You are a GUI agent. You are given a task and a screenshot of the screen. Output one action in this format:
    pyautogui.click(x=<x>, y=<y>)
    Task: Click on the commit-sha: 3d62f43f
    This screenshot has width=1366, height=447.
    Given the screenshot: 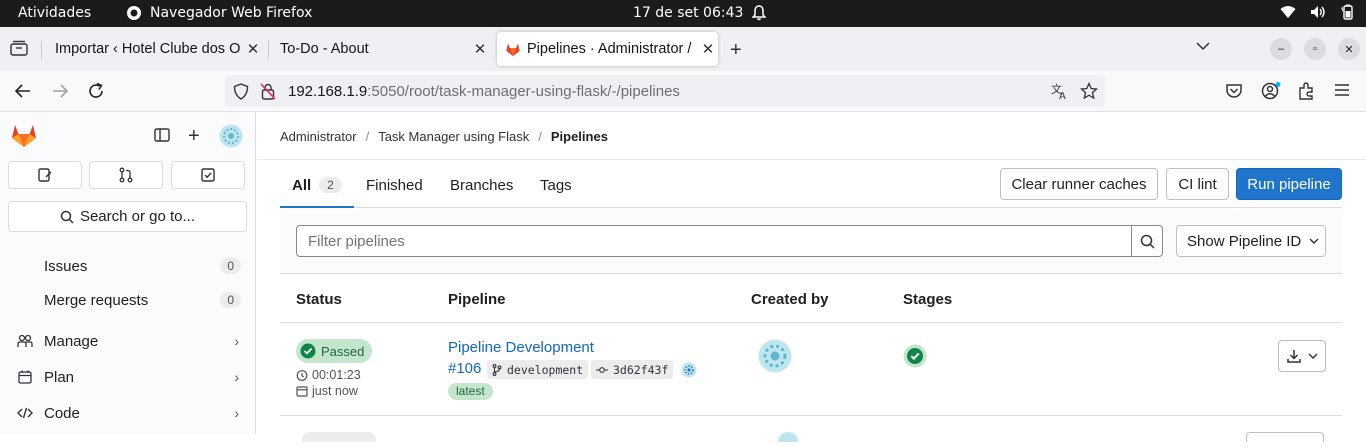 What is the action you would take?
    pyautogui.click(x=632, y=369)
    